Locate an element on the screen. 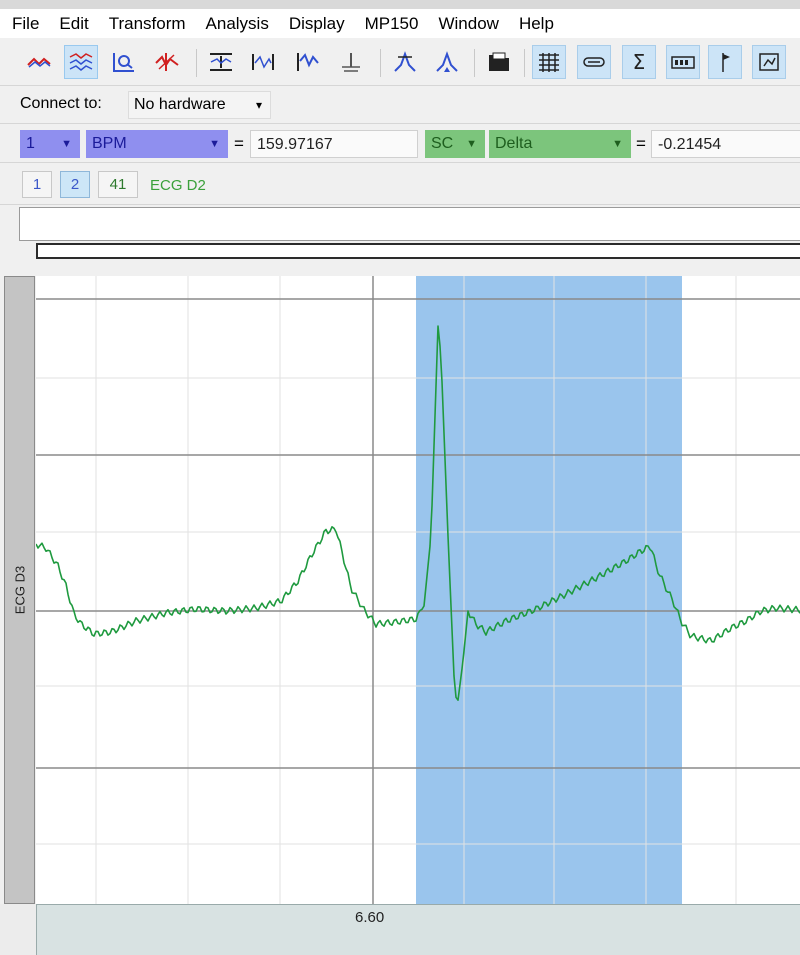  channel-label: ECG D2 is located at coordinates (178, 185).